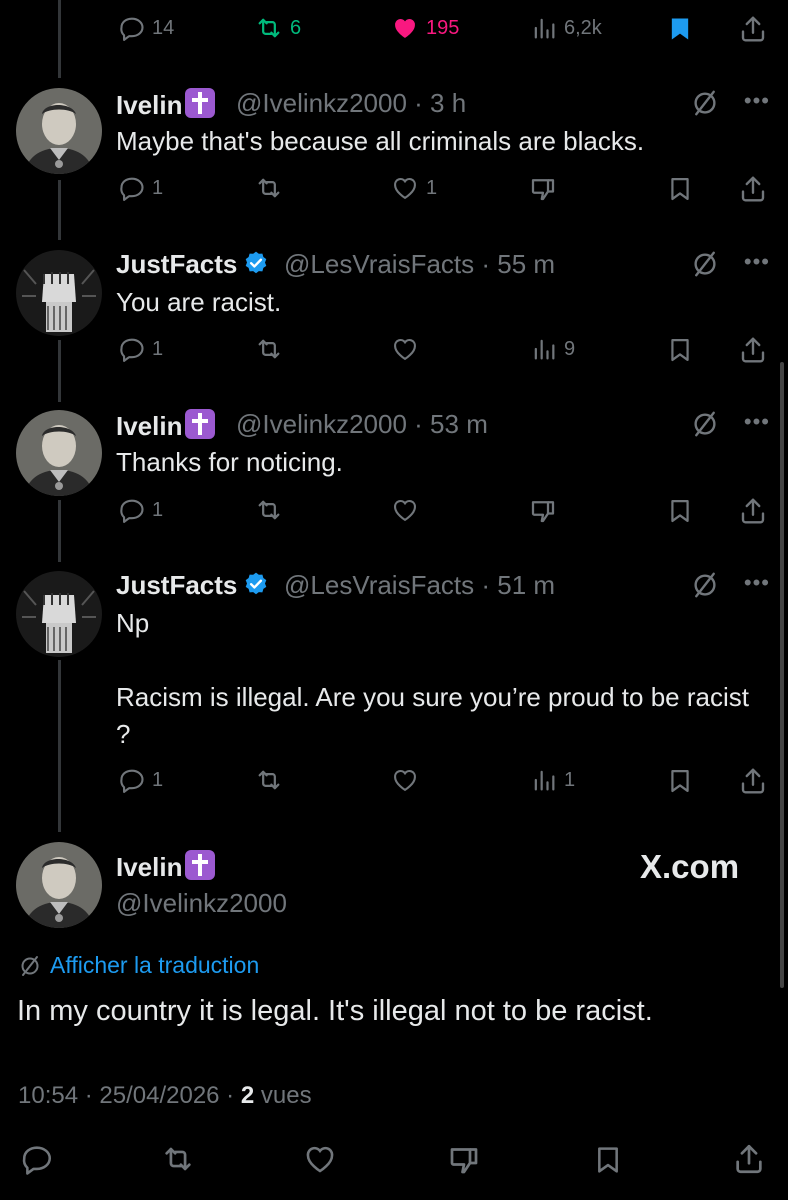 This screenshot has width=788, height=1200. What do you see at coordinates (448, 103) in the screenshot?
I see `timestamp: 3 h` at bounding box center [448, 103].